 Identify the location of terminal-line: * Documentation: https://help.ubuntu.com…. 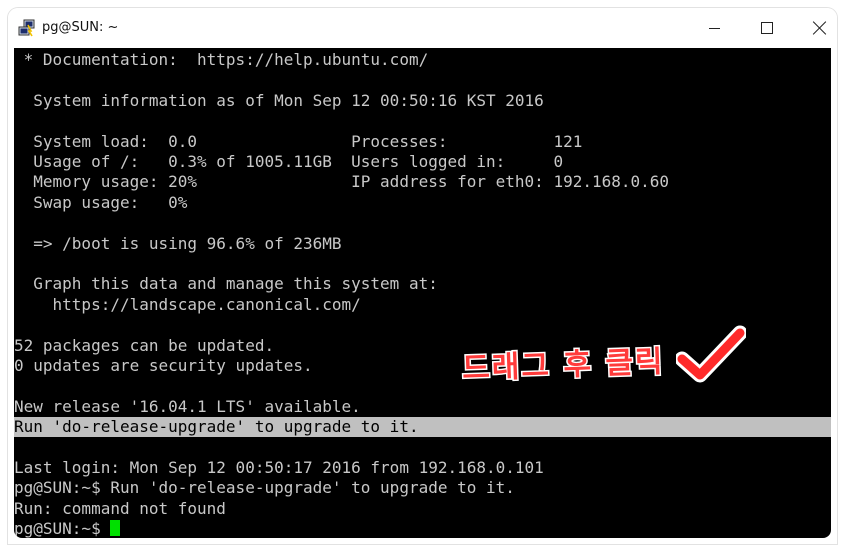
(221, 60).